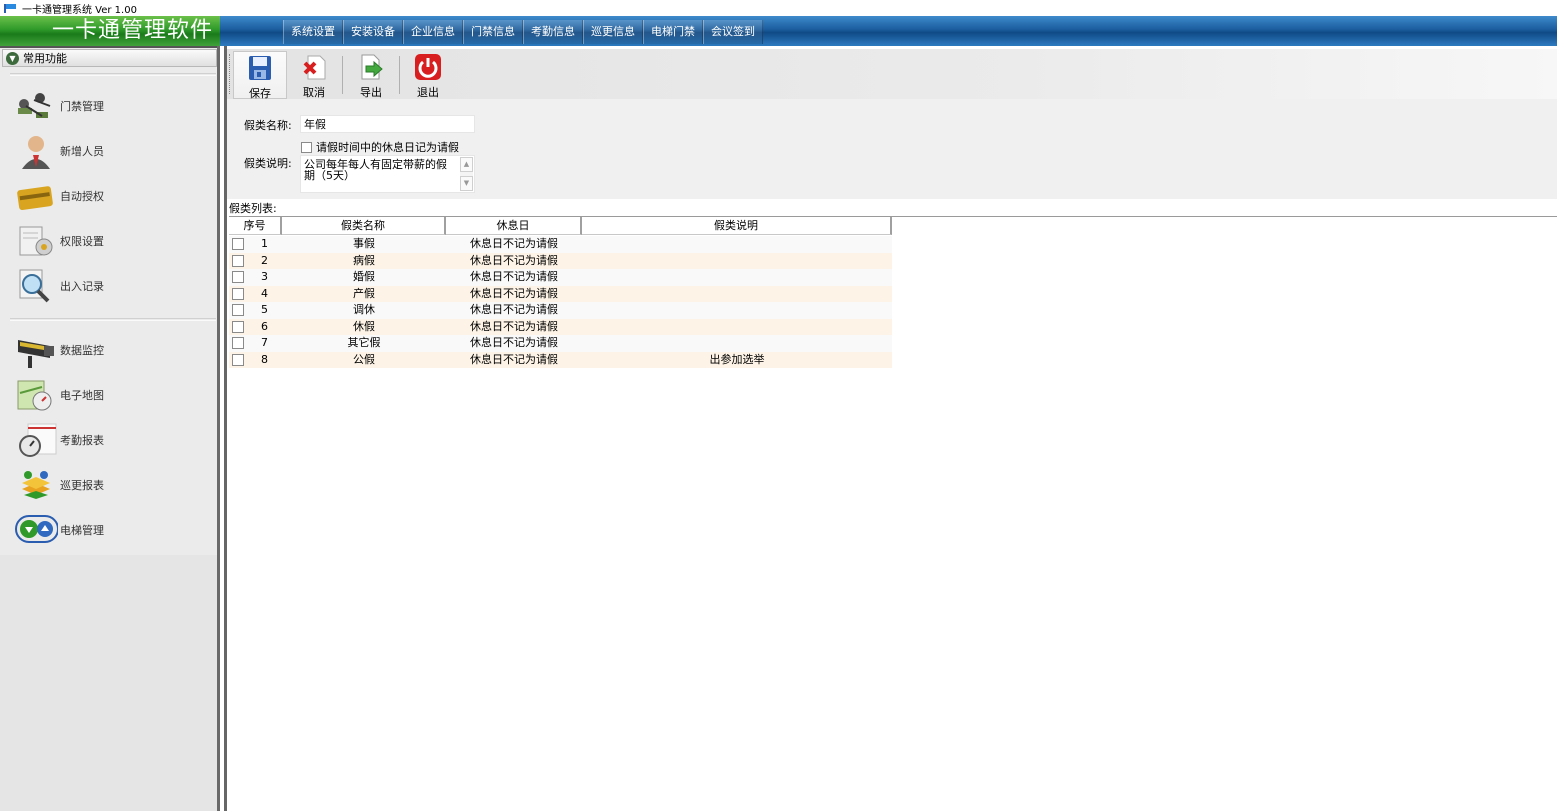 The height and width of the screenshot is (811, 1557). What do you see at coordinates (108, 683) in the screenshot?
I see `sidebar-empty-area` at bounding box center [108, 683].